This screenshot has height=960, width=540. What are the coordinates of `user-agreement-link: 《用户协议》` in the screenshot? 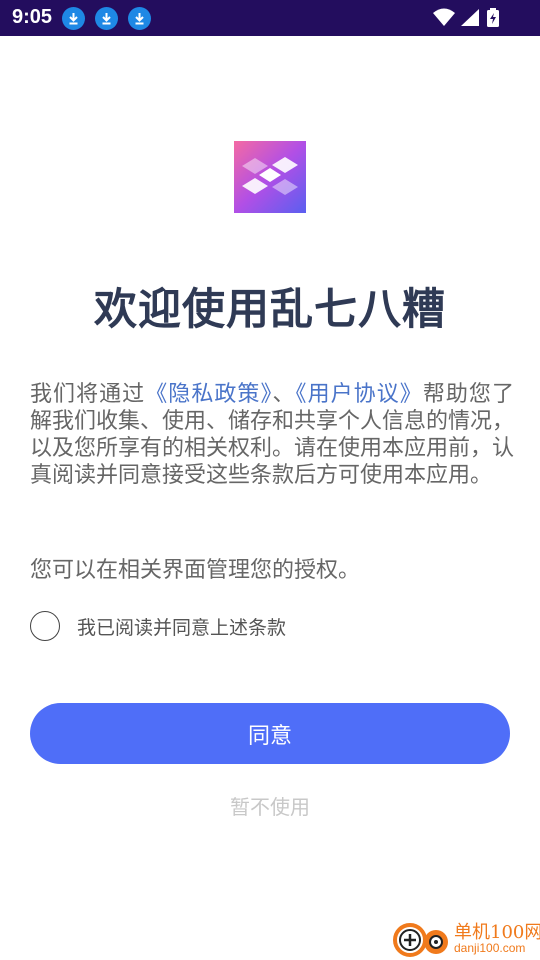 It's located at (359, 394).